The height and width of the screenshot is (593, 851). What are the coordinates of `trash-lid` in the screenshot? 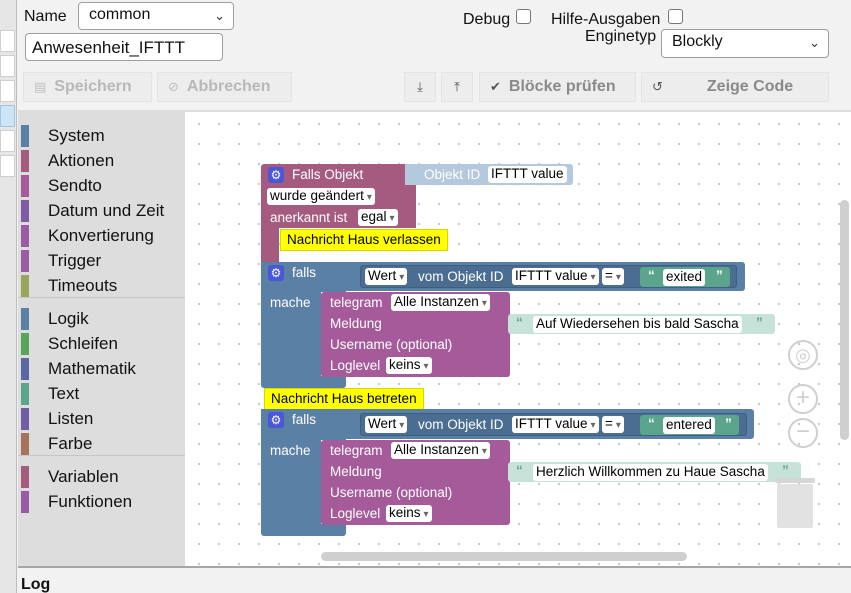 It's located at (795, 480).